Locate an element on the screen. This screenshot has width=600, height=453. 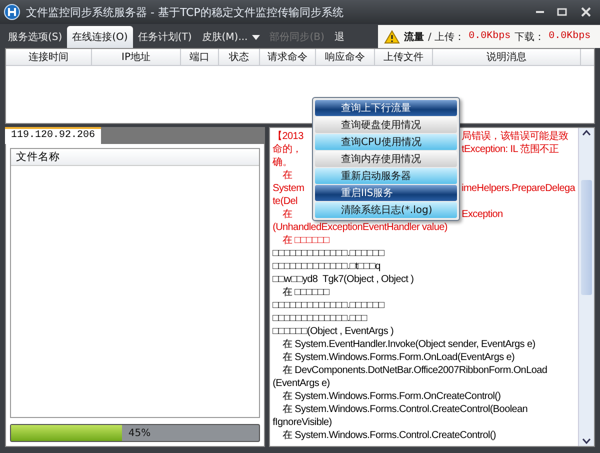
log-line: □□□□□□(Object , EventArgs ) is located at coordinates (333, 331).